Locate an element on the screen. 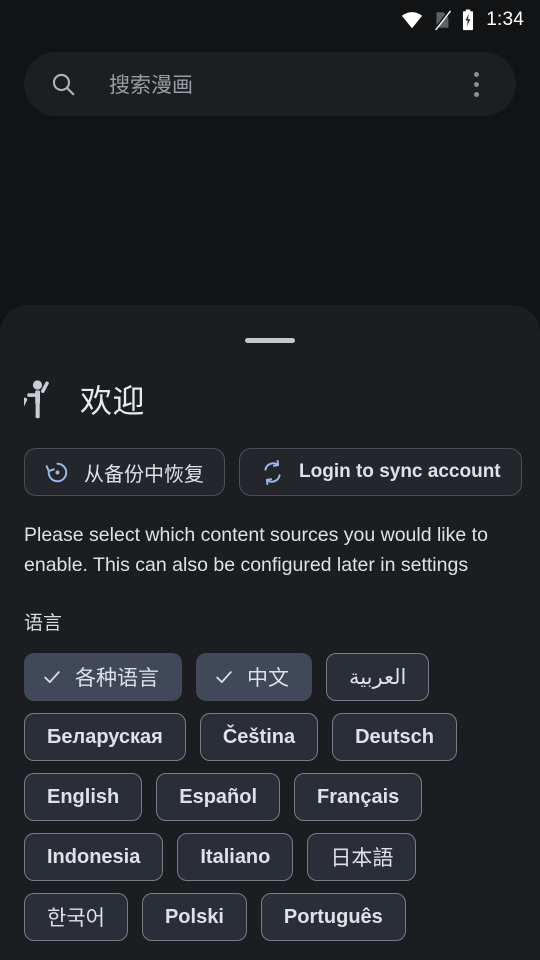  page-title: 欢迎 is located at coordinates (113, 401).